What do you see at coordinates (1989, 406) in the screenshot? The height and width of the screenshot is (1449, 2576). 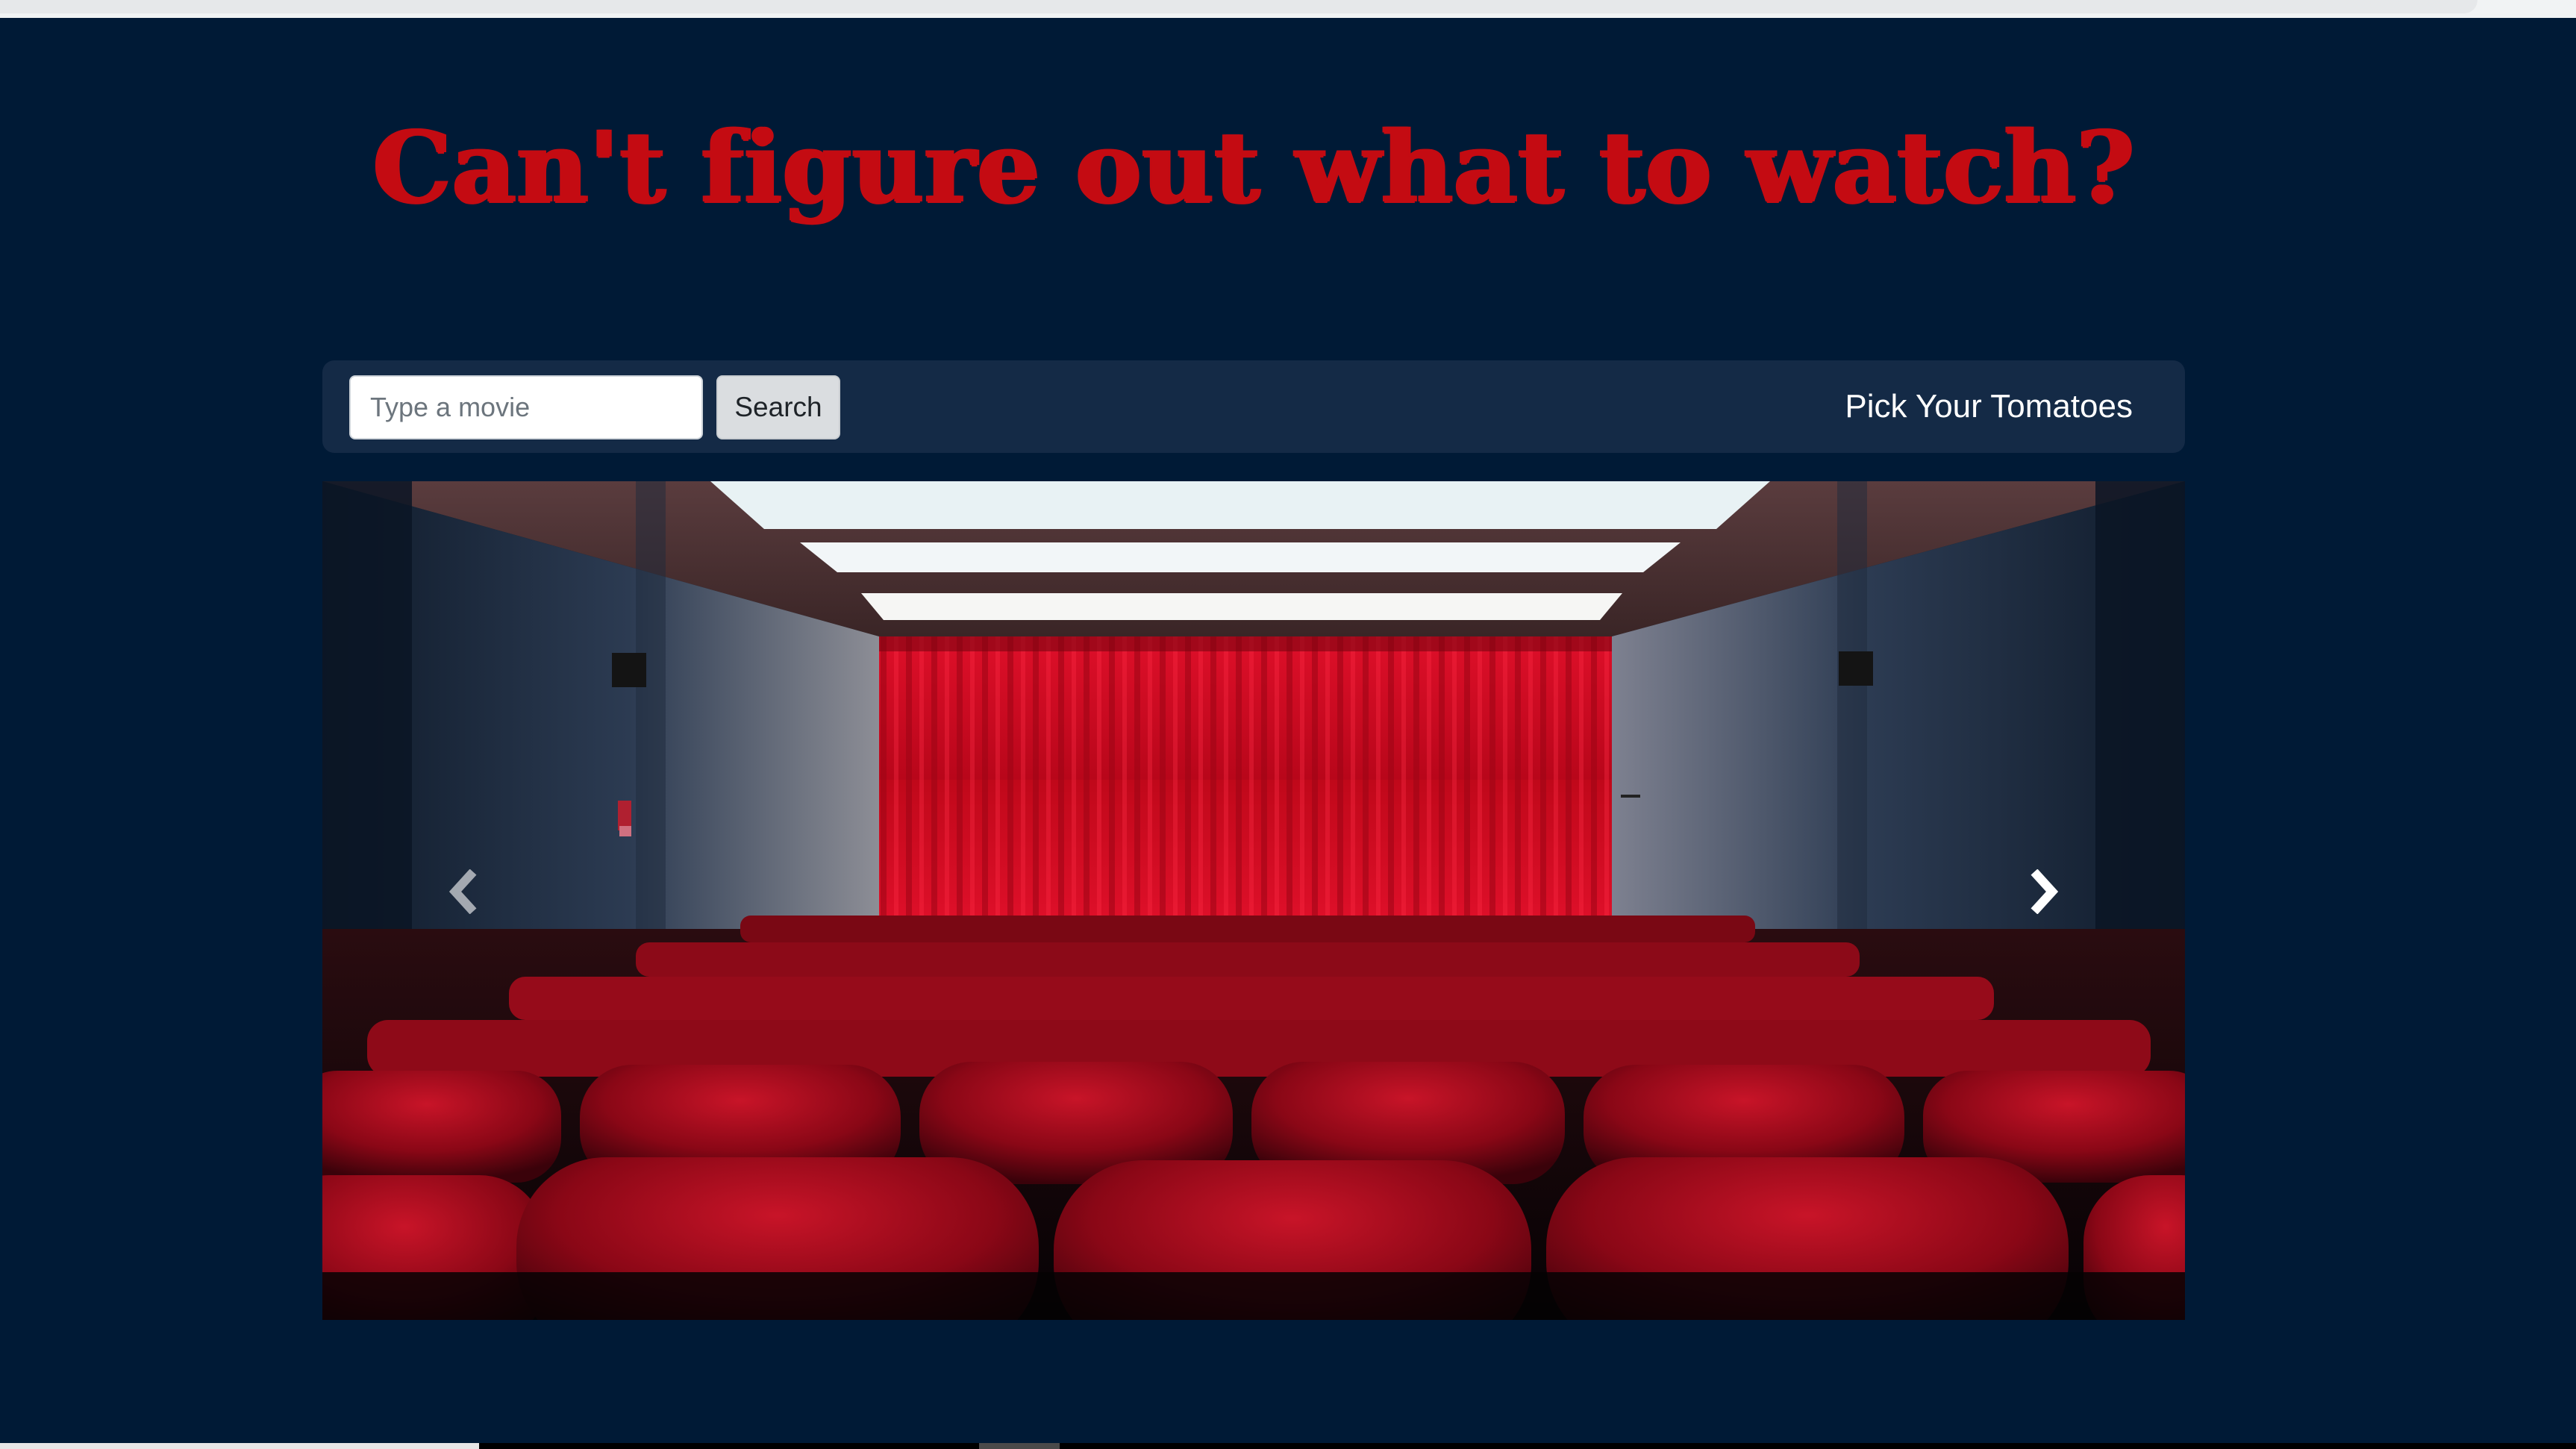 I see `brand-link: Pick Your Tomatoes` at bounding box center [1989, 406].